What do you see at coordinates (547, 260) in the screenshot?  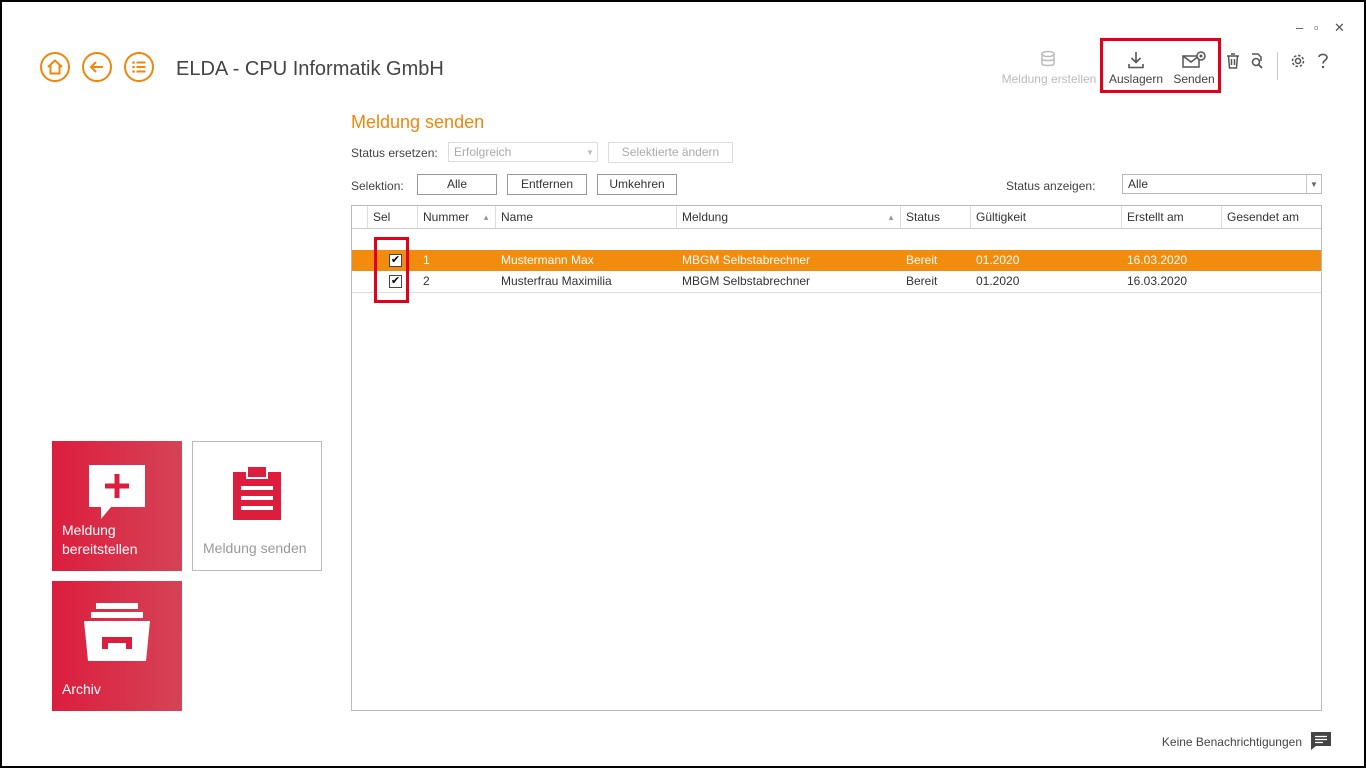 I see `cell-name: Mustermann Max` at bounding box center [547, 260].